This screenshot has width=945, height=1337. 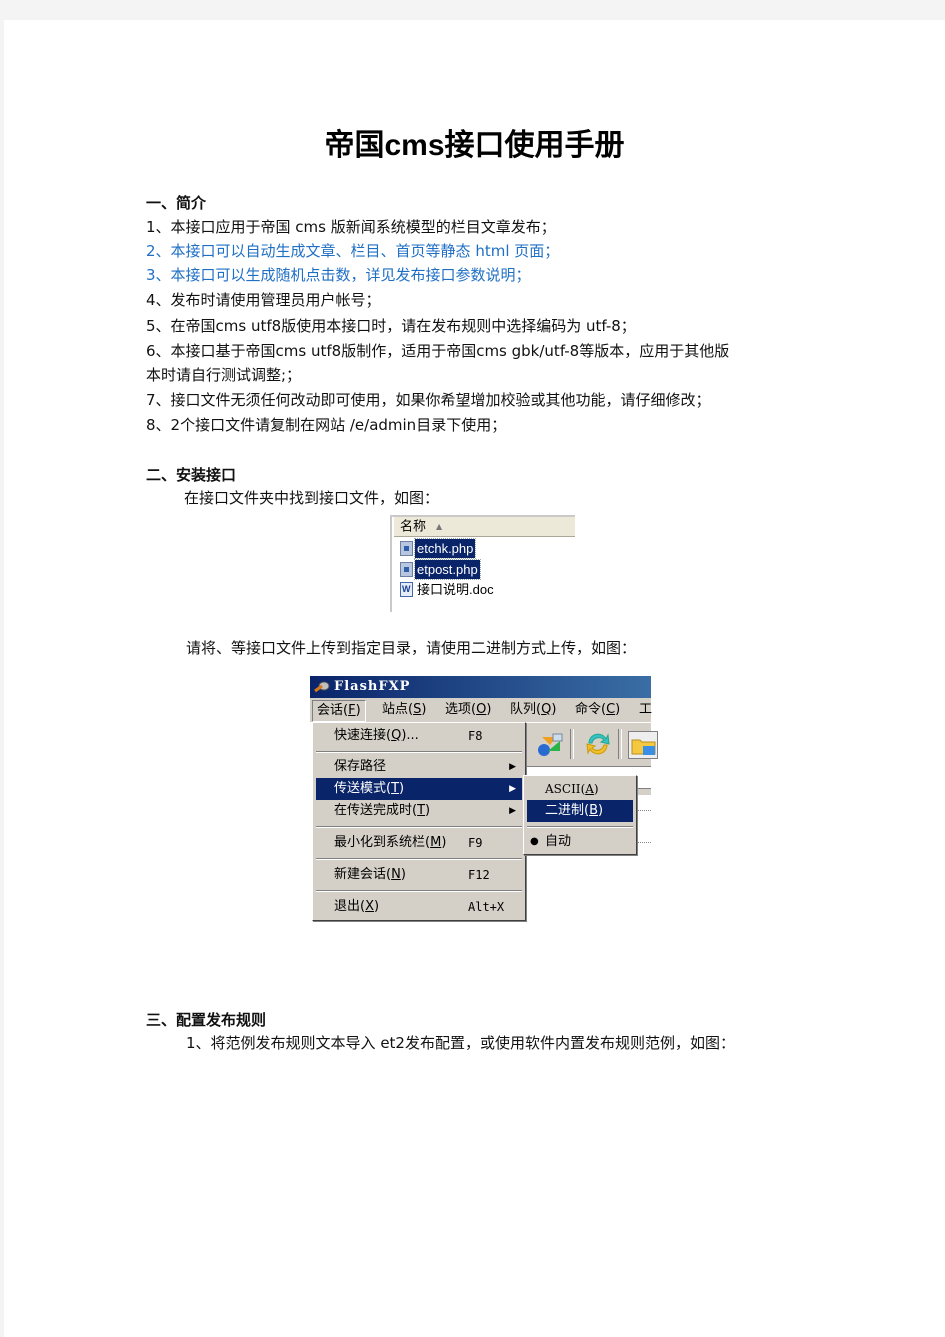 What do you see at coordinates (372, 686) in the screenshot?
I see `window-title: FlashFXP` at bounding box center [372, 686].